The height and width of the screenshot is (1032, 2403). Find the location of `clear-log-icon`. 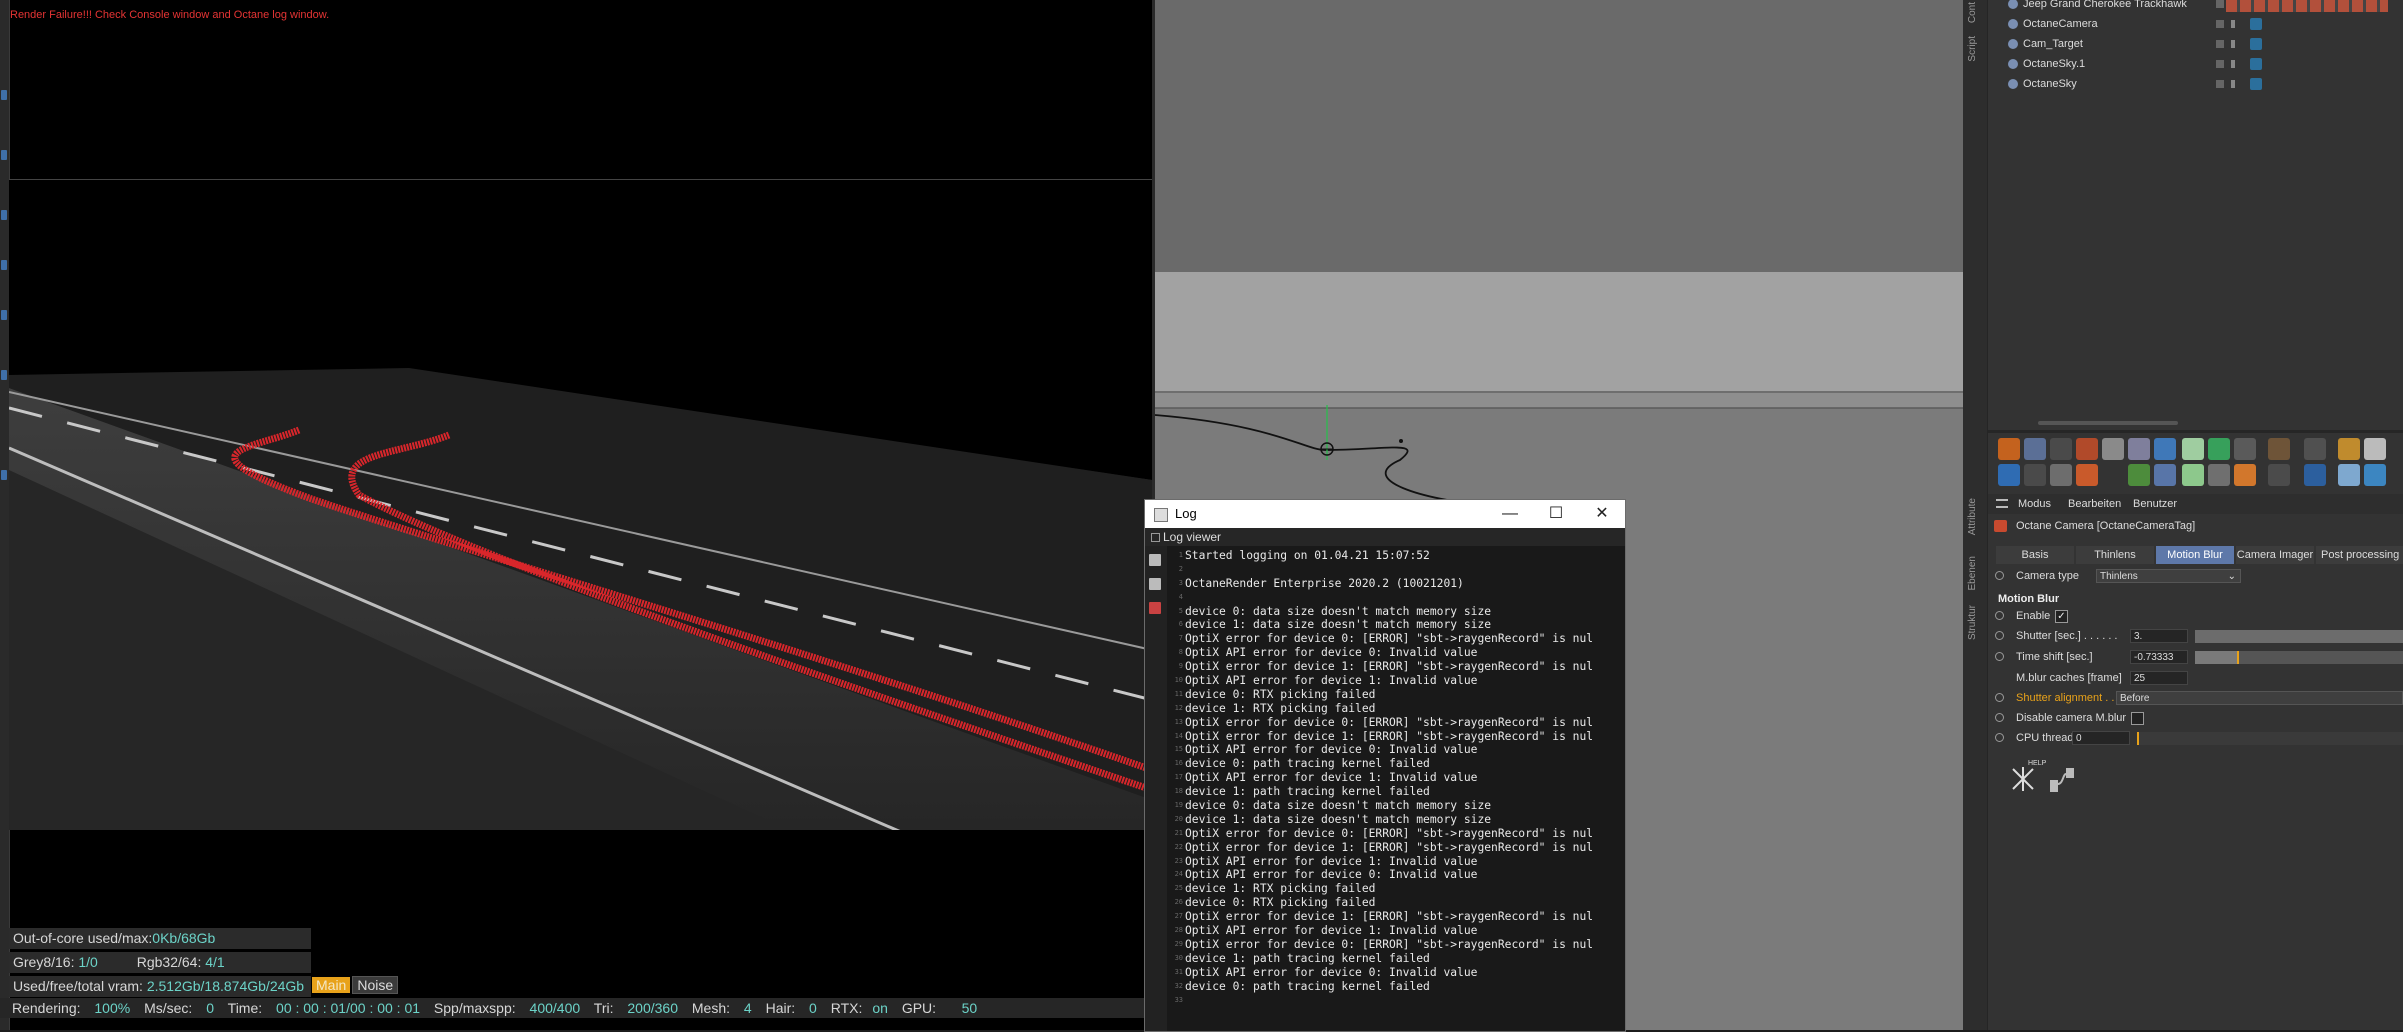

clear-log-icon is located at coordinates (1155, 608).